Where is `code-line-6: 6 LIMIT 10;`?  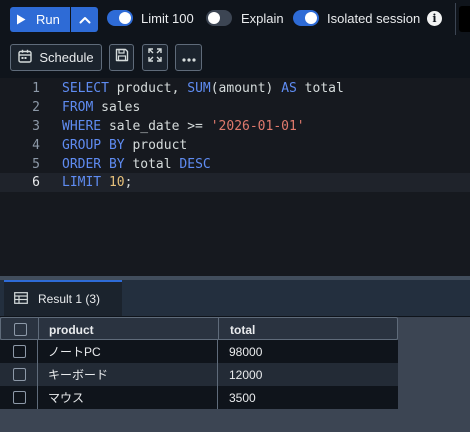
code-line-6: 6 LIMIT 10; is located at coordinates (235, 182).